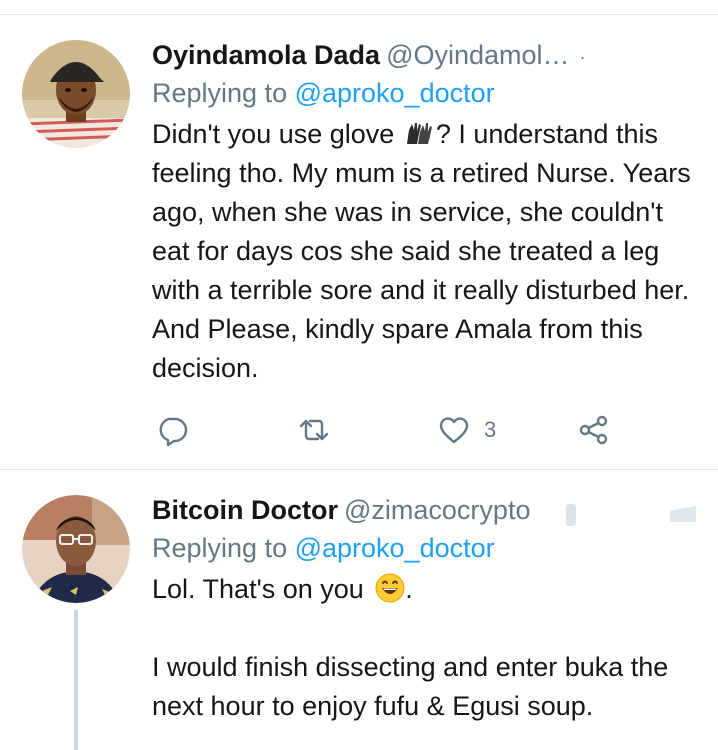  Describe the element at coordinates (437, 510) in the screenshot. I see `user-handle: @zimacocrypto` at that location.